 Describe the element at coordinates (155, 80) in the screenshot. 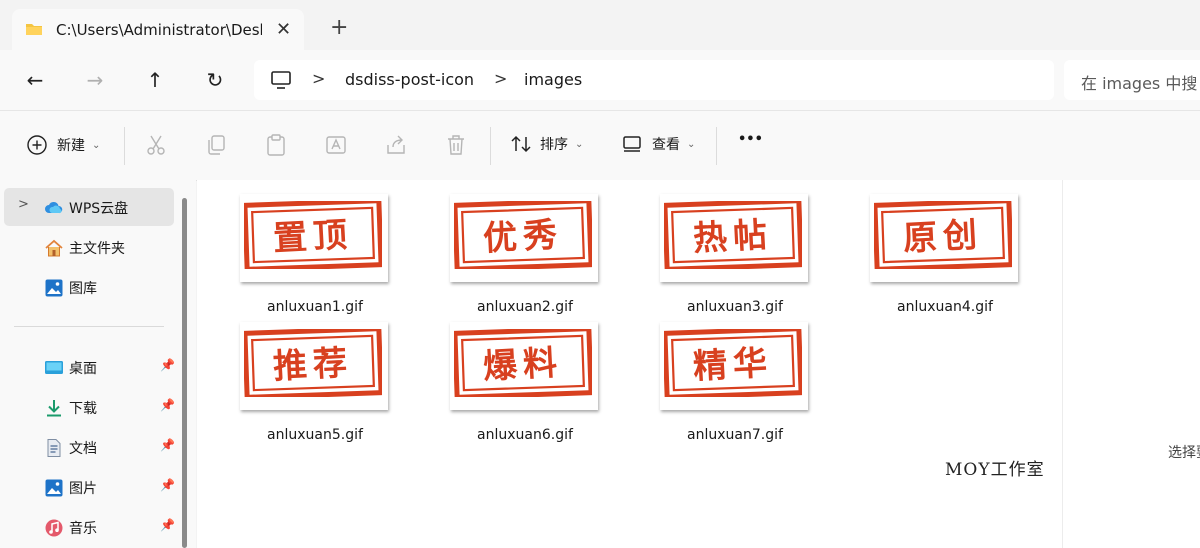

I see `up-button: ↑` at that location.